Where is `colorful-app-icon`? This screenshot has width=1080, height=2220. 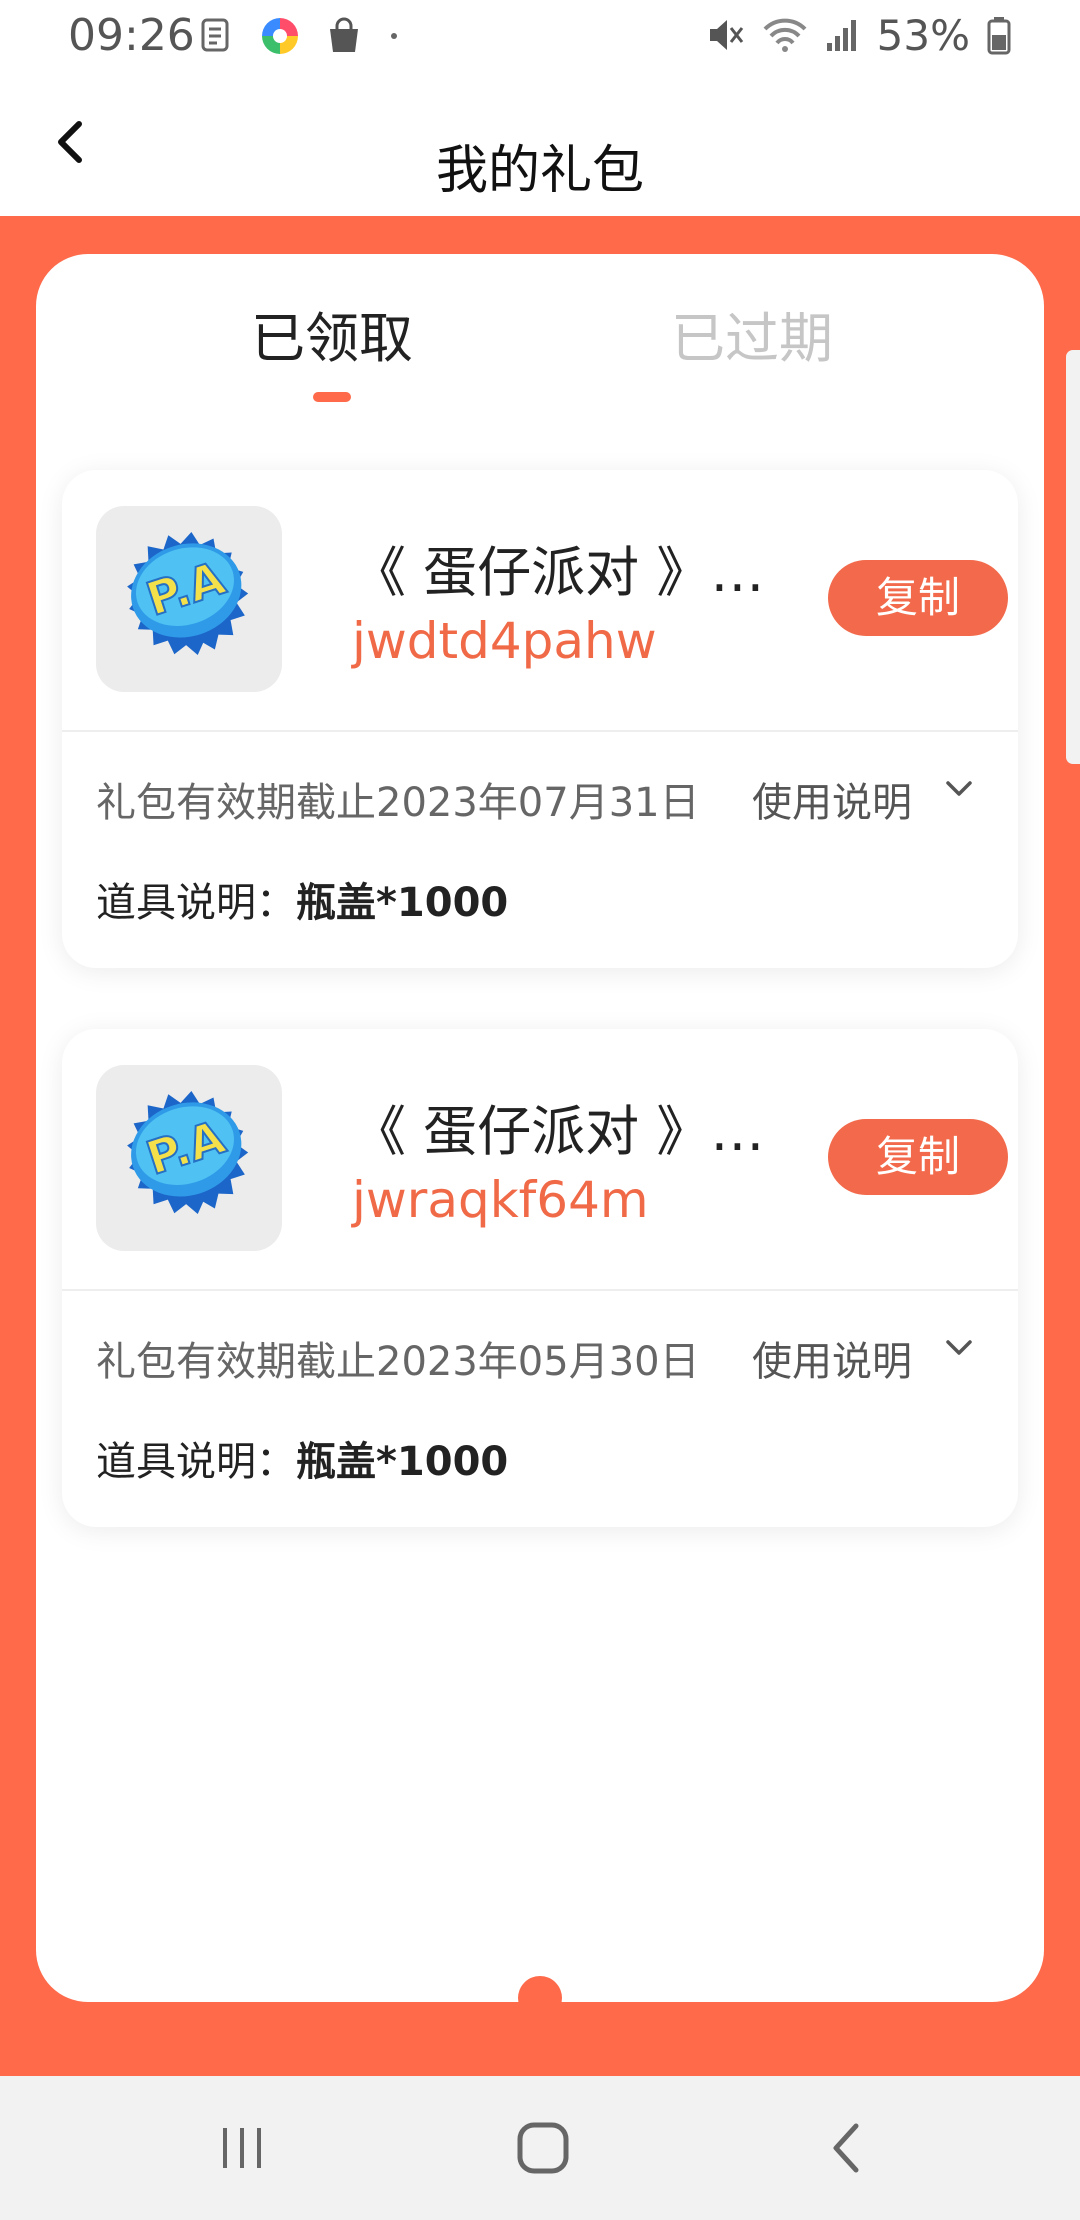
colorful-app-icon is located at coordinates (280, 36).